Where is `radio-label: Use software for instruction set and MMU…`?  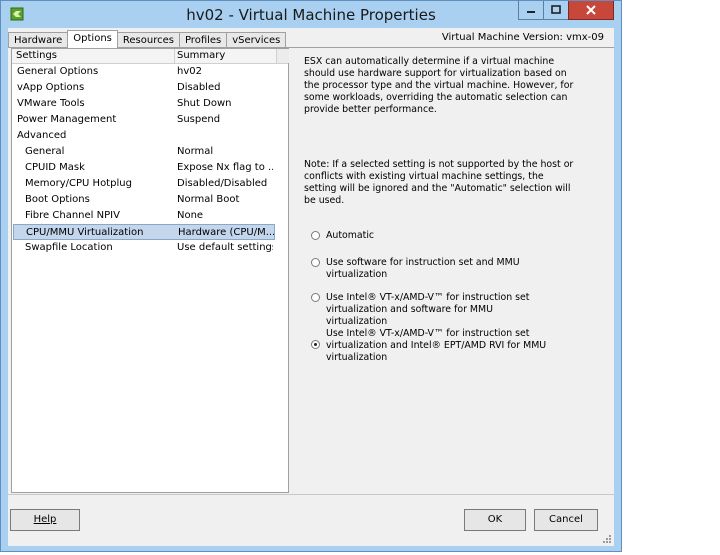 radio-label: Use software for instruction set and MMU… is located at coordinates (423, 268).